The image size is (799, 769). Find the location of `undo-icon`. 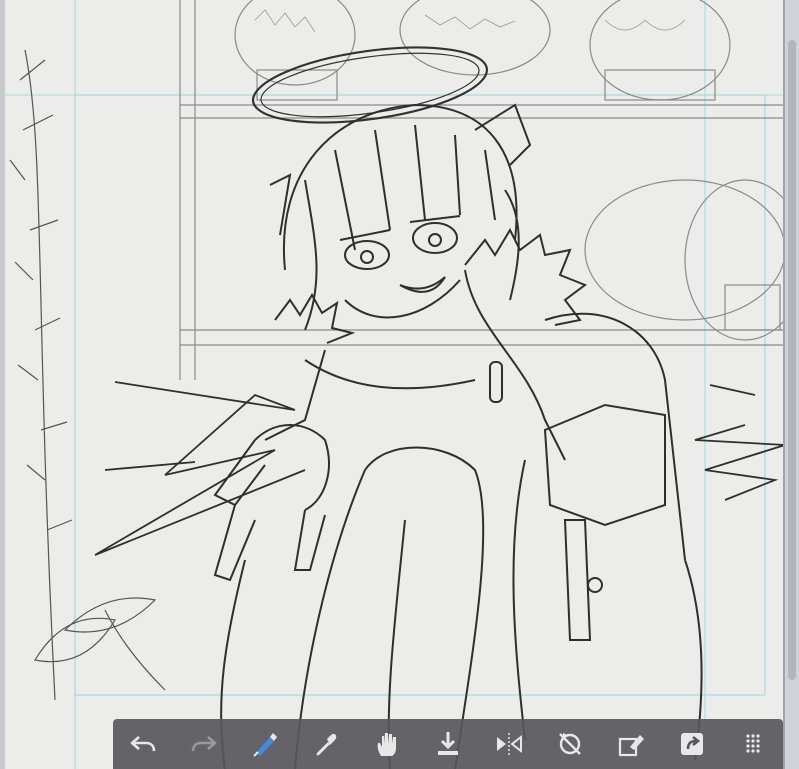

undo-icon is located at coordinates (143, 744).